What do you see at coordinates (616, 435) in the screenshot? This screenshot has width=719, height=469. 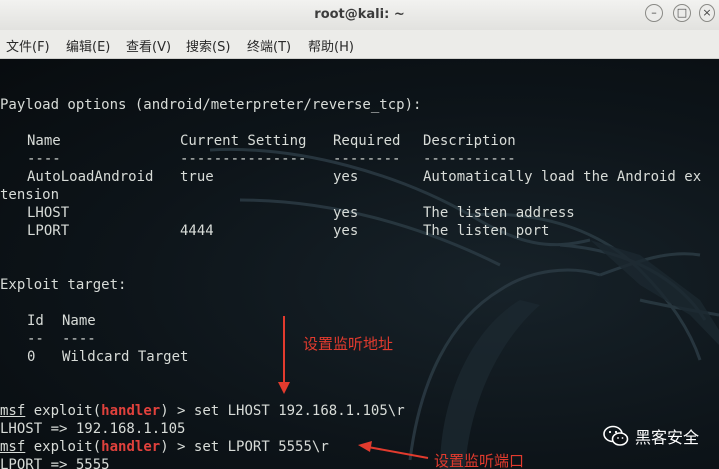 I see `wechat-icon` at bounding box center [616, 435].